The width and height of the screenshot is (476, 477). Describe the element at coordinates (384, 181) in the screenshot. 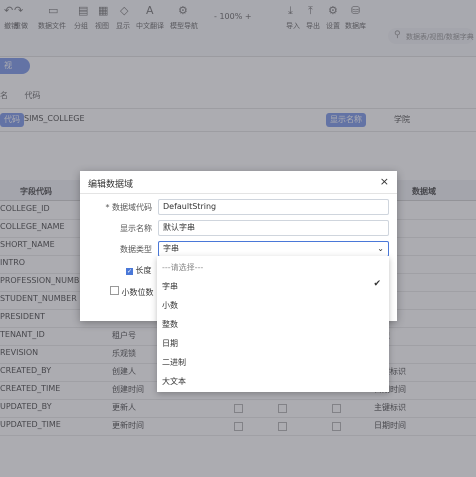

I see `close-icon: ×` at that location.